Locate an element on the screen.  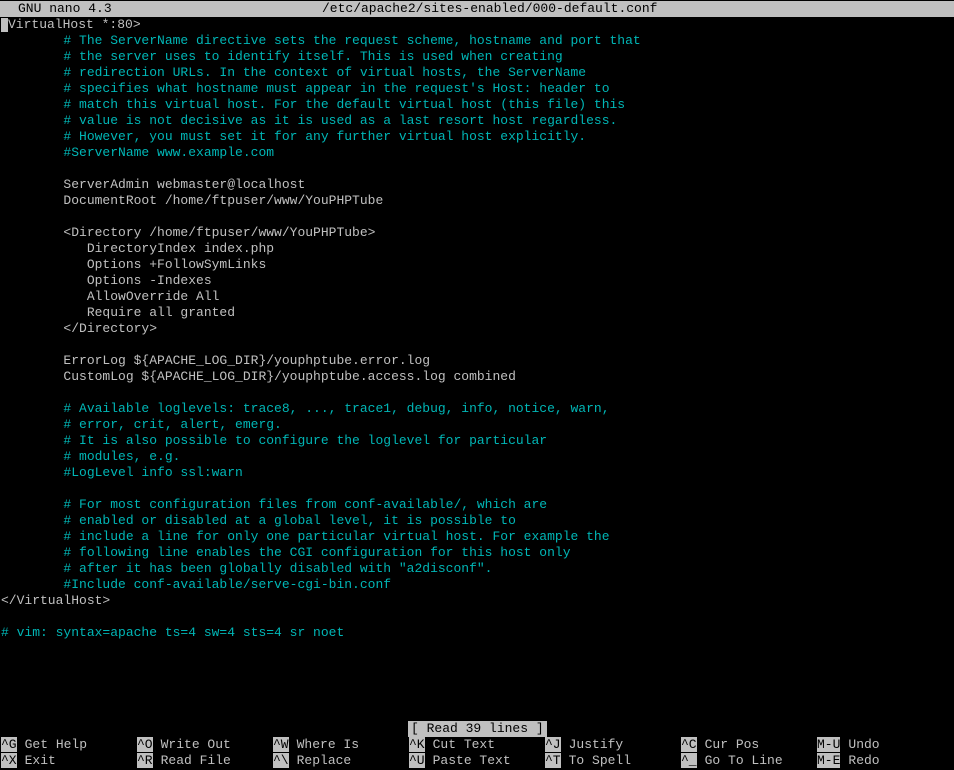
shortcut-cut-text: ^K Cut Text is located at coordinates (452, 745).